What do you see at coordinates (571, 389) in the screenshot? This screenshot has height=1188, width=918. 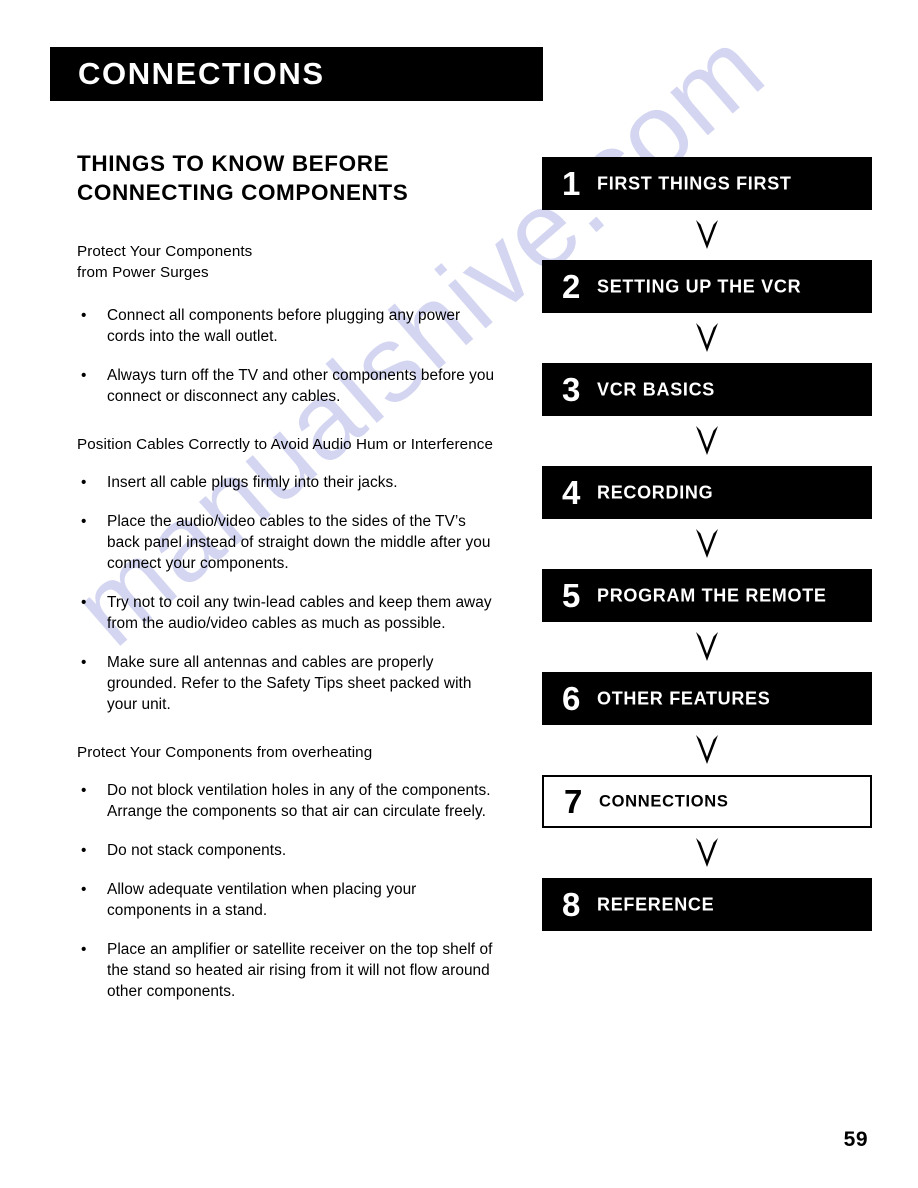 I see `nav-item-number: 3` at bounding box center [571, 389].